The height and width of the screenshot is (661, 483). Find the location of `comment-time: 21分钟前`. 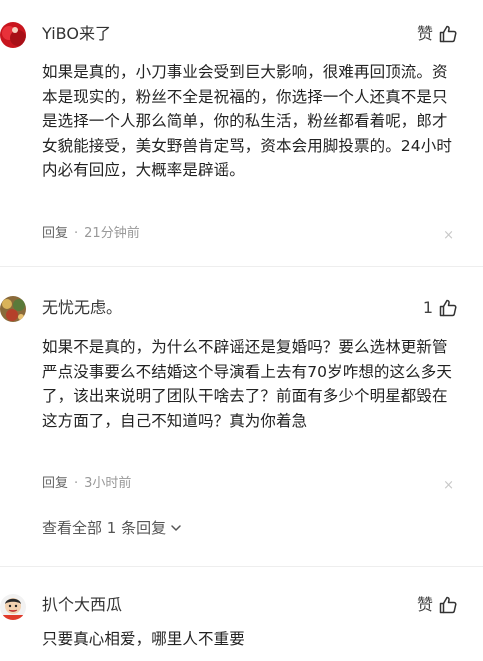

comment-time: 21分钟前 is located at coordinates (112, 233).